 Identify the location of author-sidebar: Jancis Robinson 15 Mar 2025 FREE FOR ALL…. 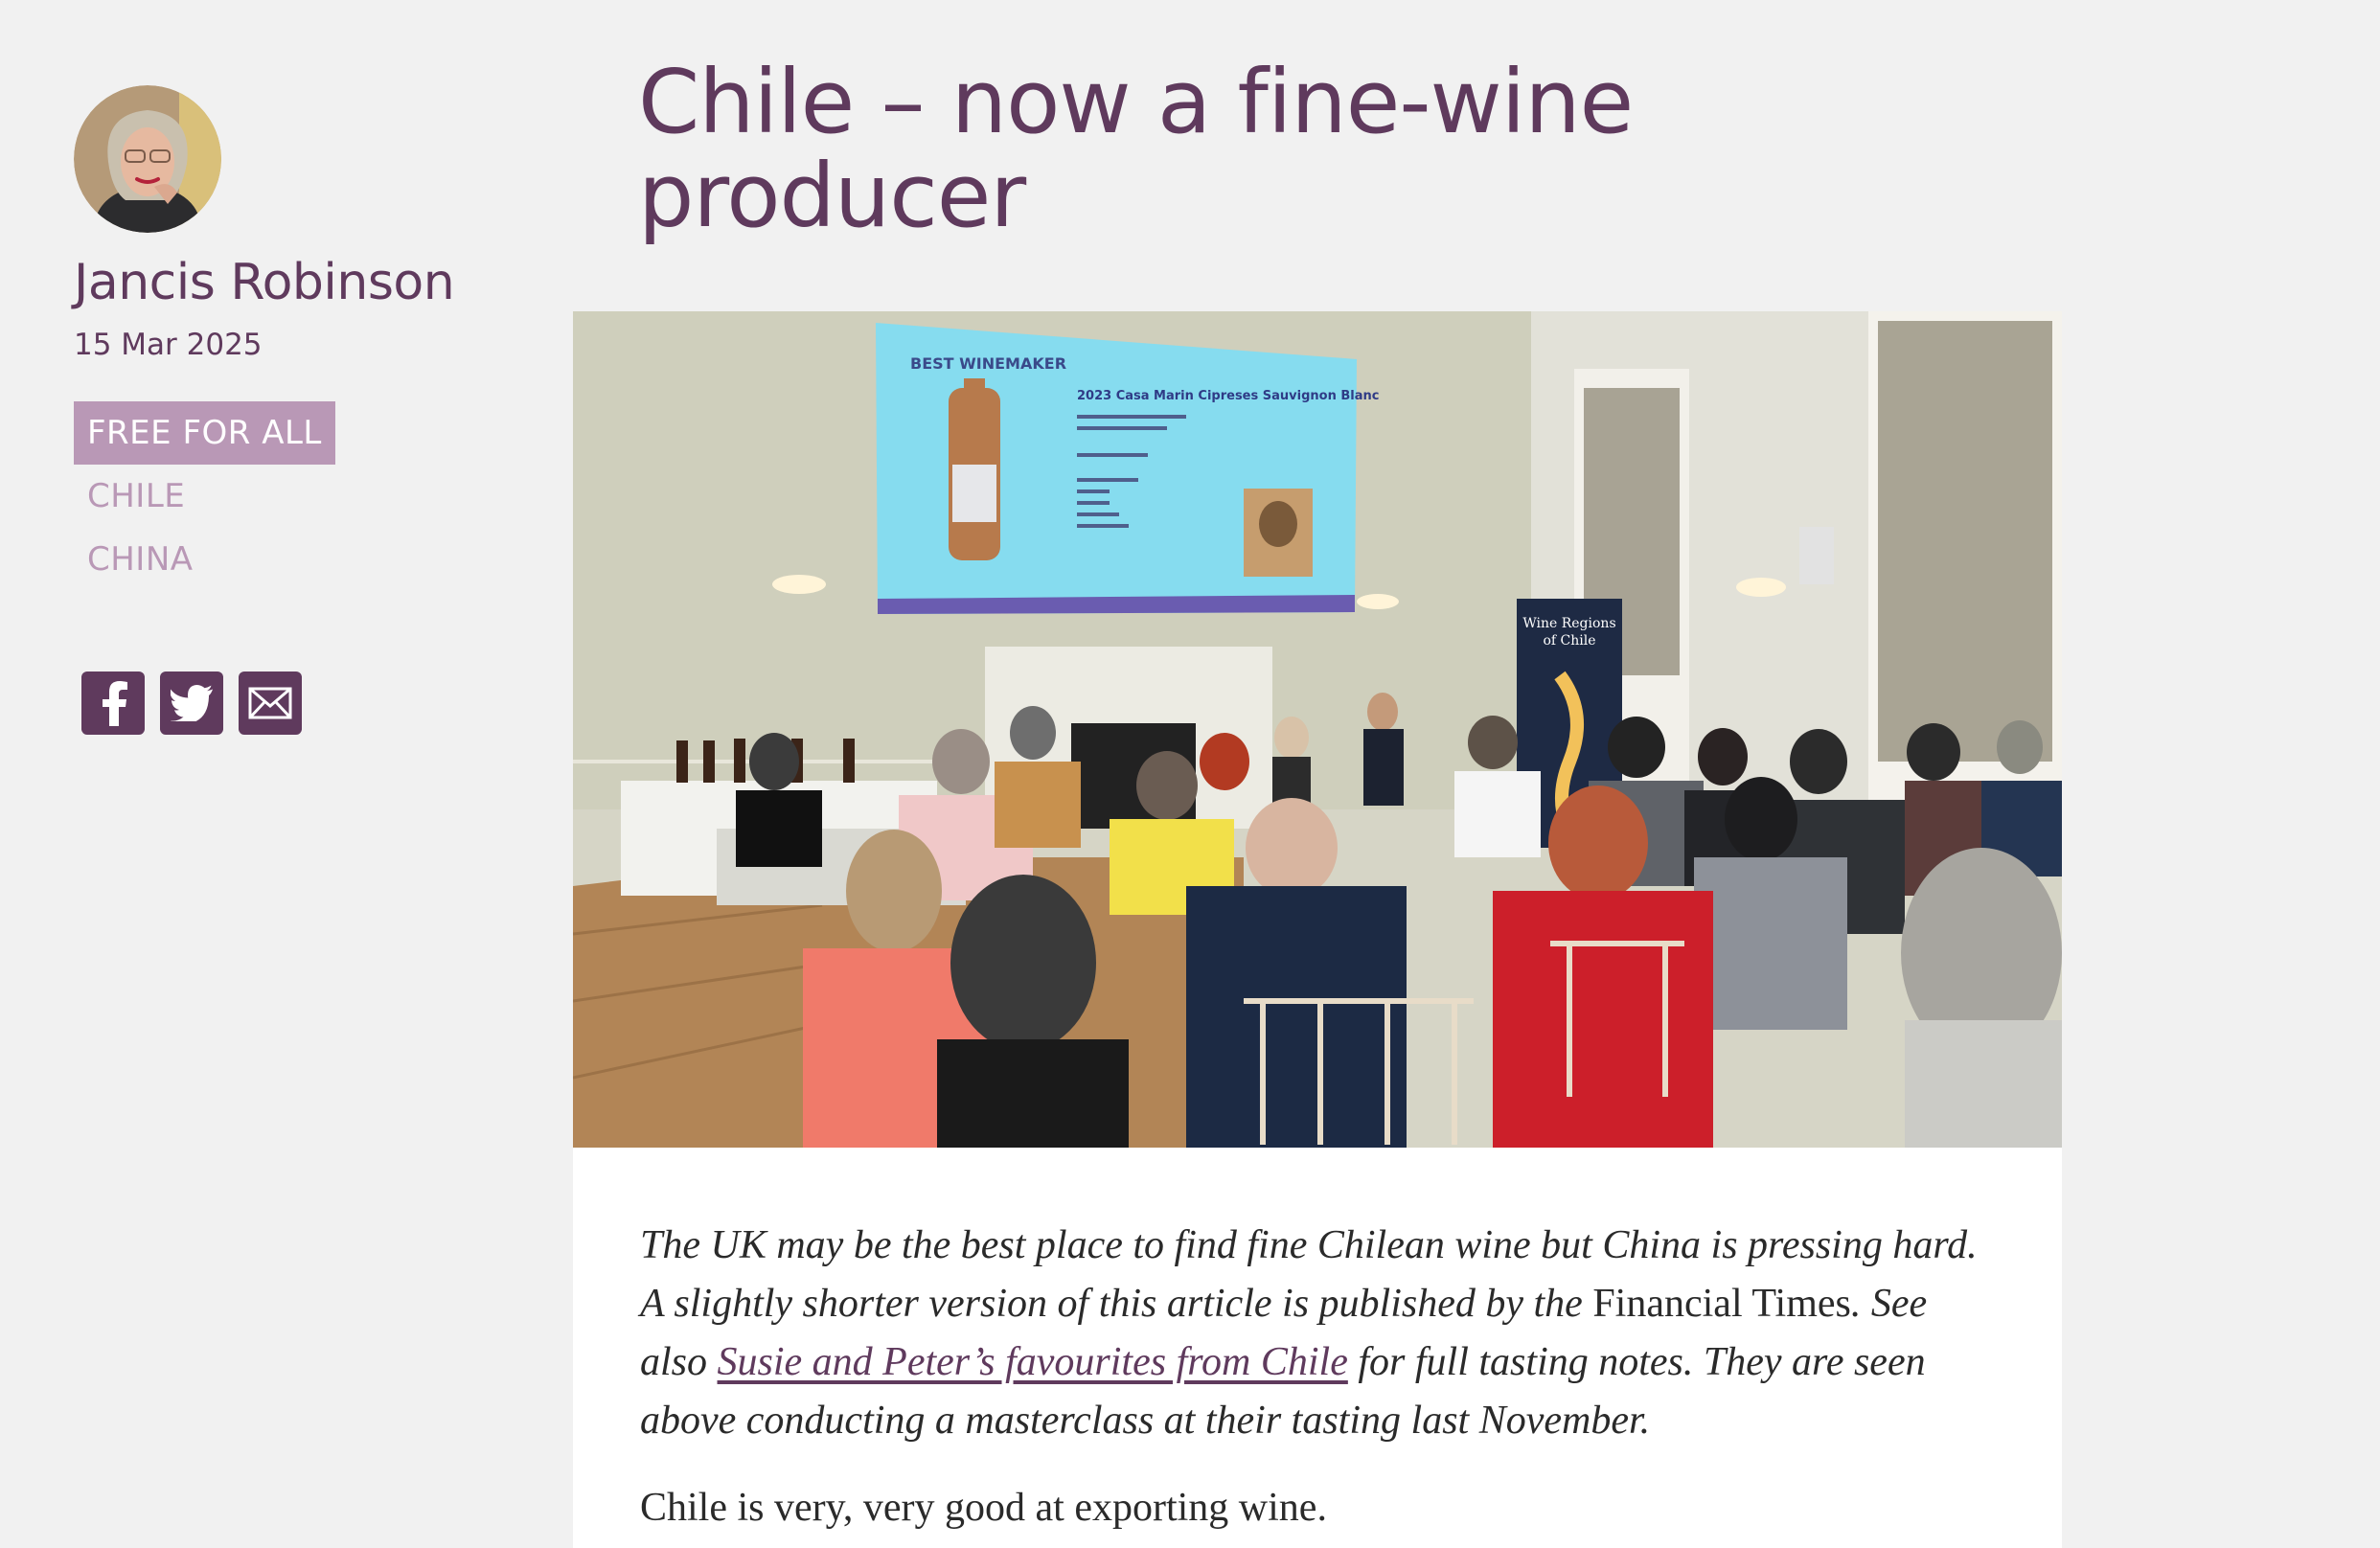
(299, 410).